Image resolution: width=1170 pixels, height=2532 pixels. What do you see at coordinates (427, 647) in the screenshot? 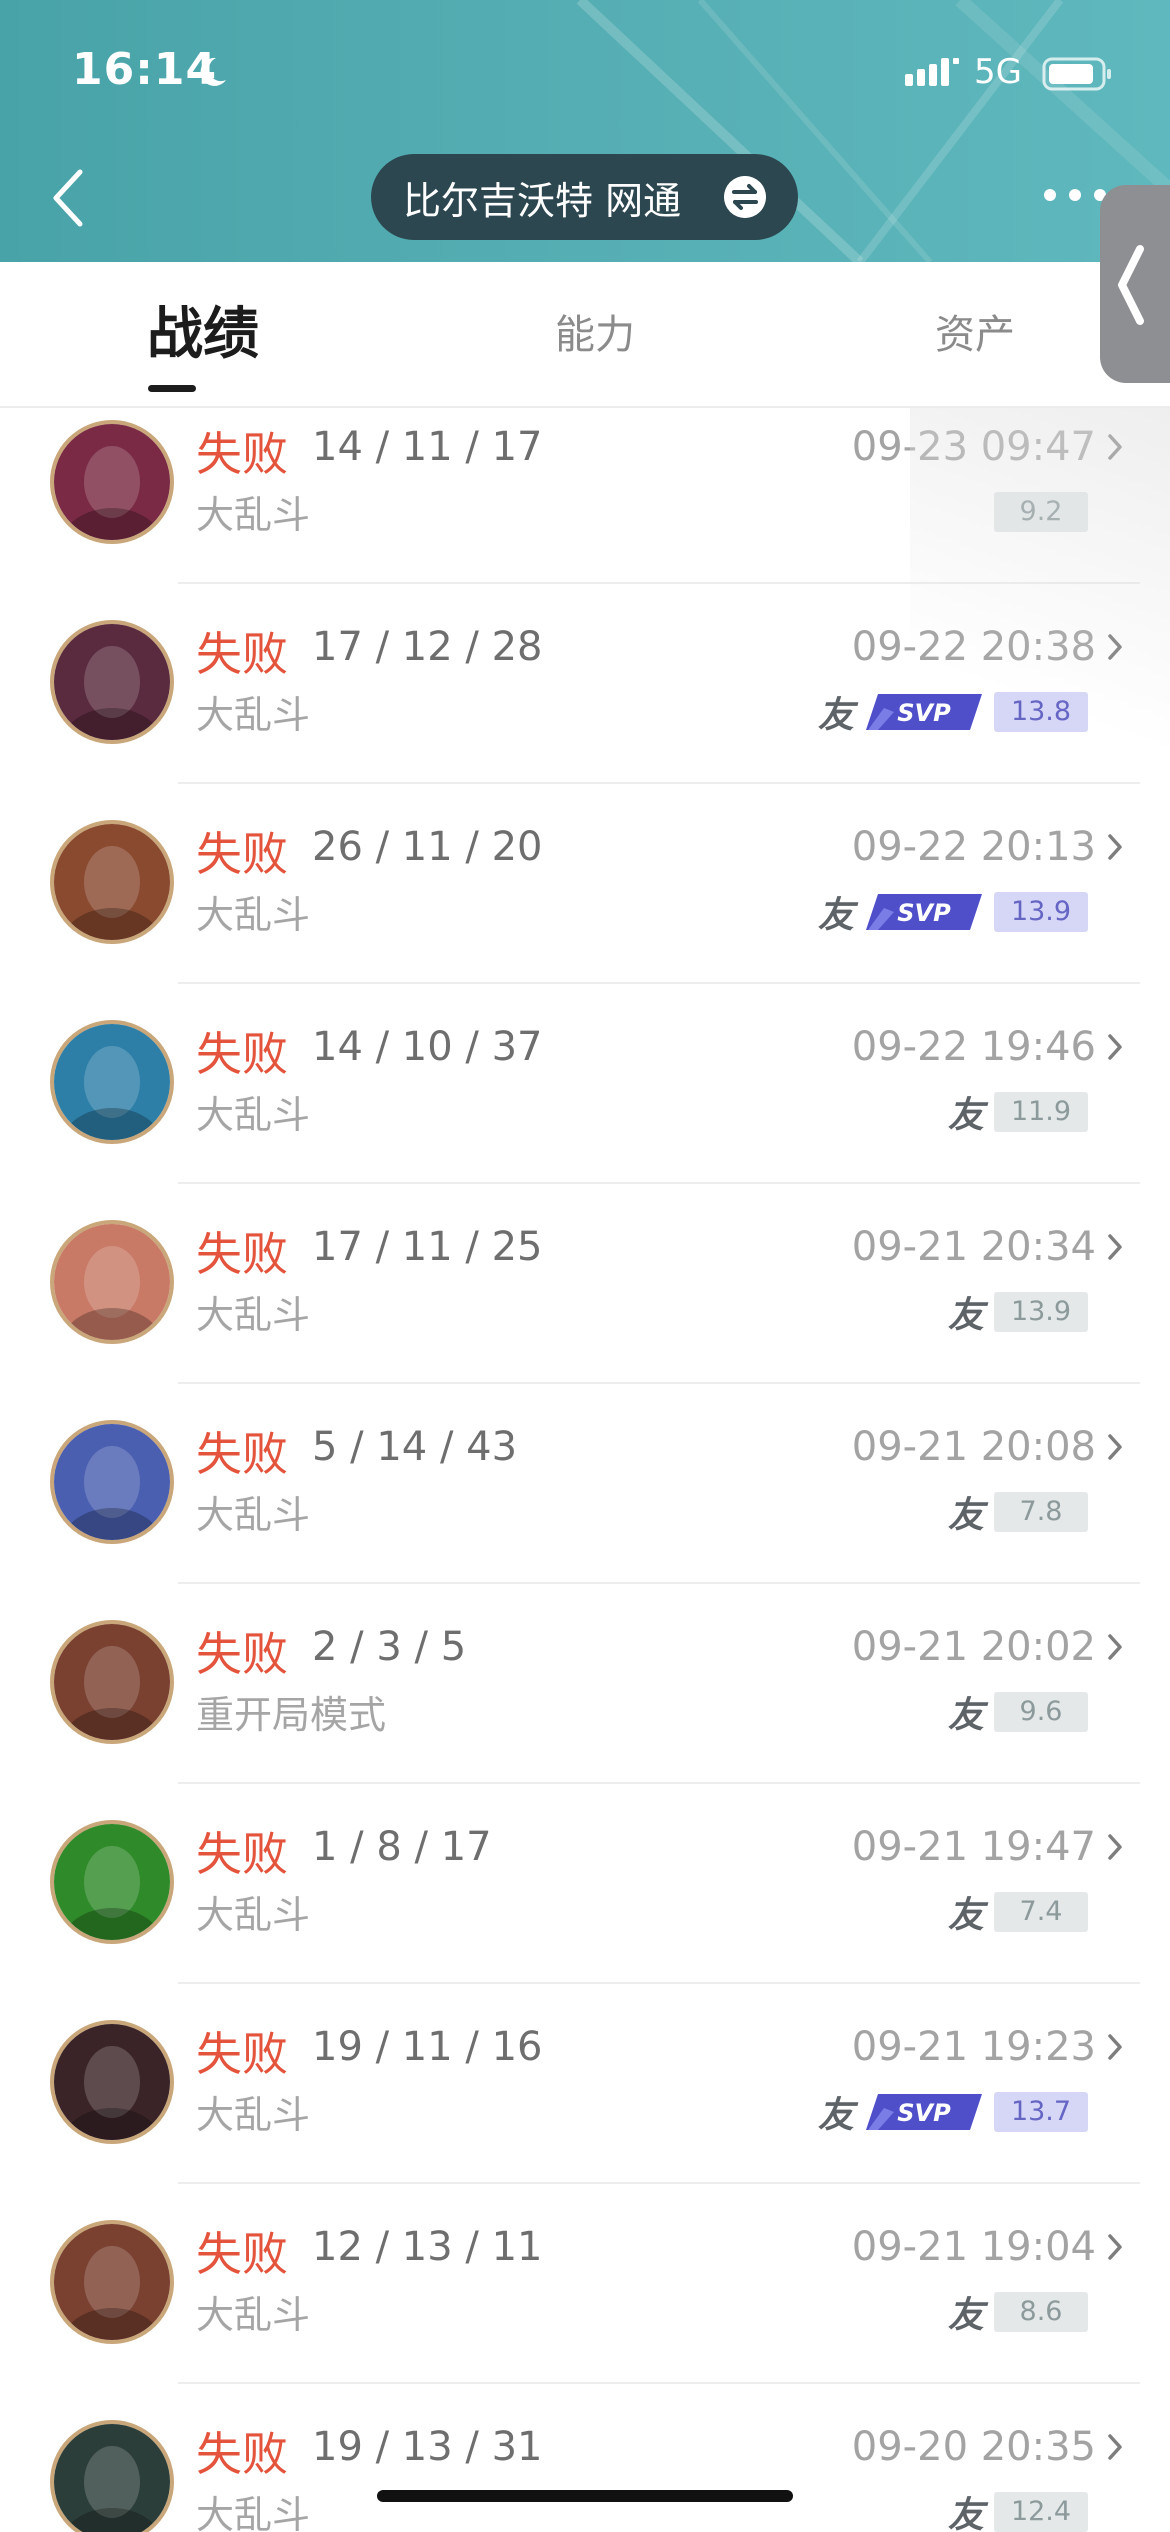
I see `match-kda: 17 / 12 / 28` at bounding box center [427, 647].